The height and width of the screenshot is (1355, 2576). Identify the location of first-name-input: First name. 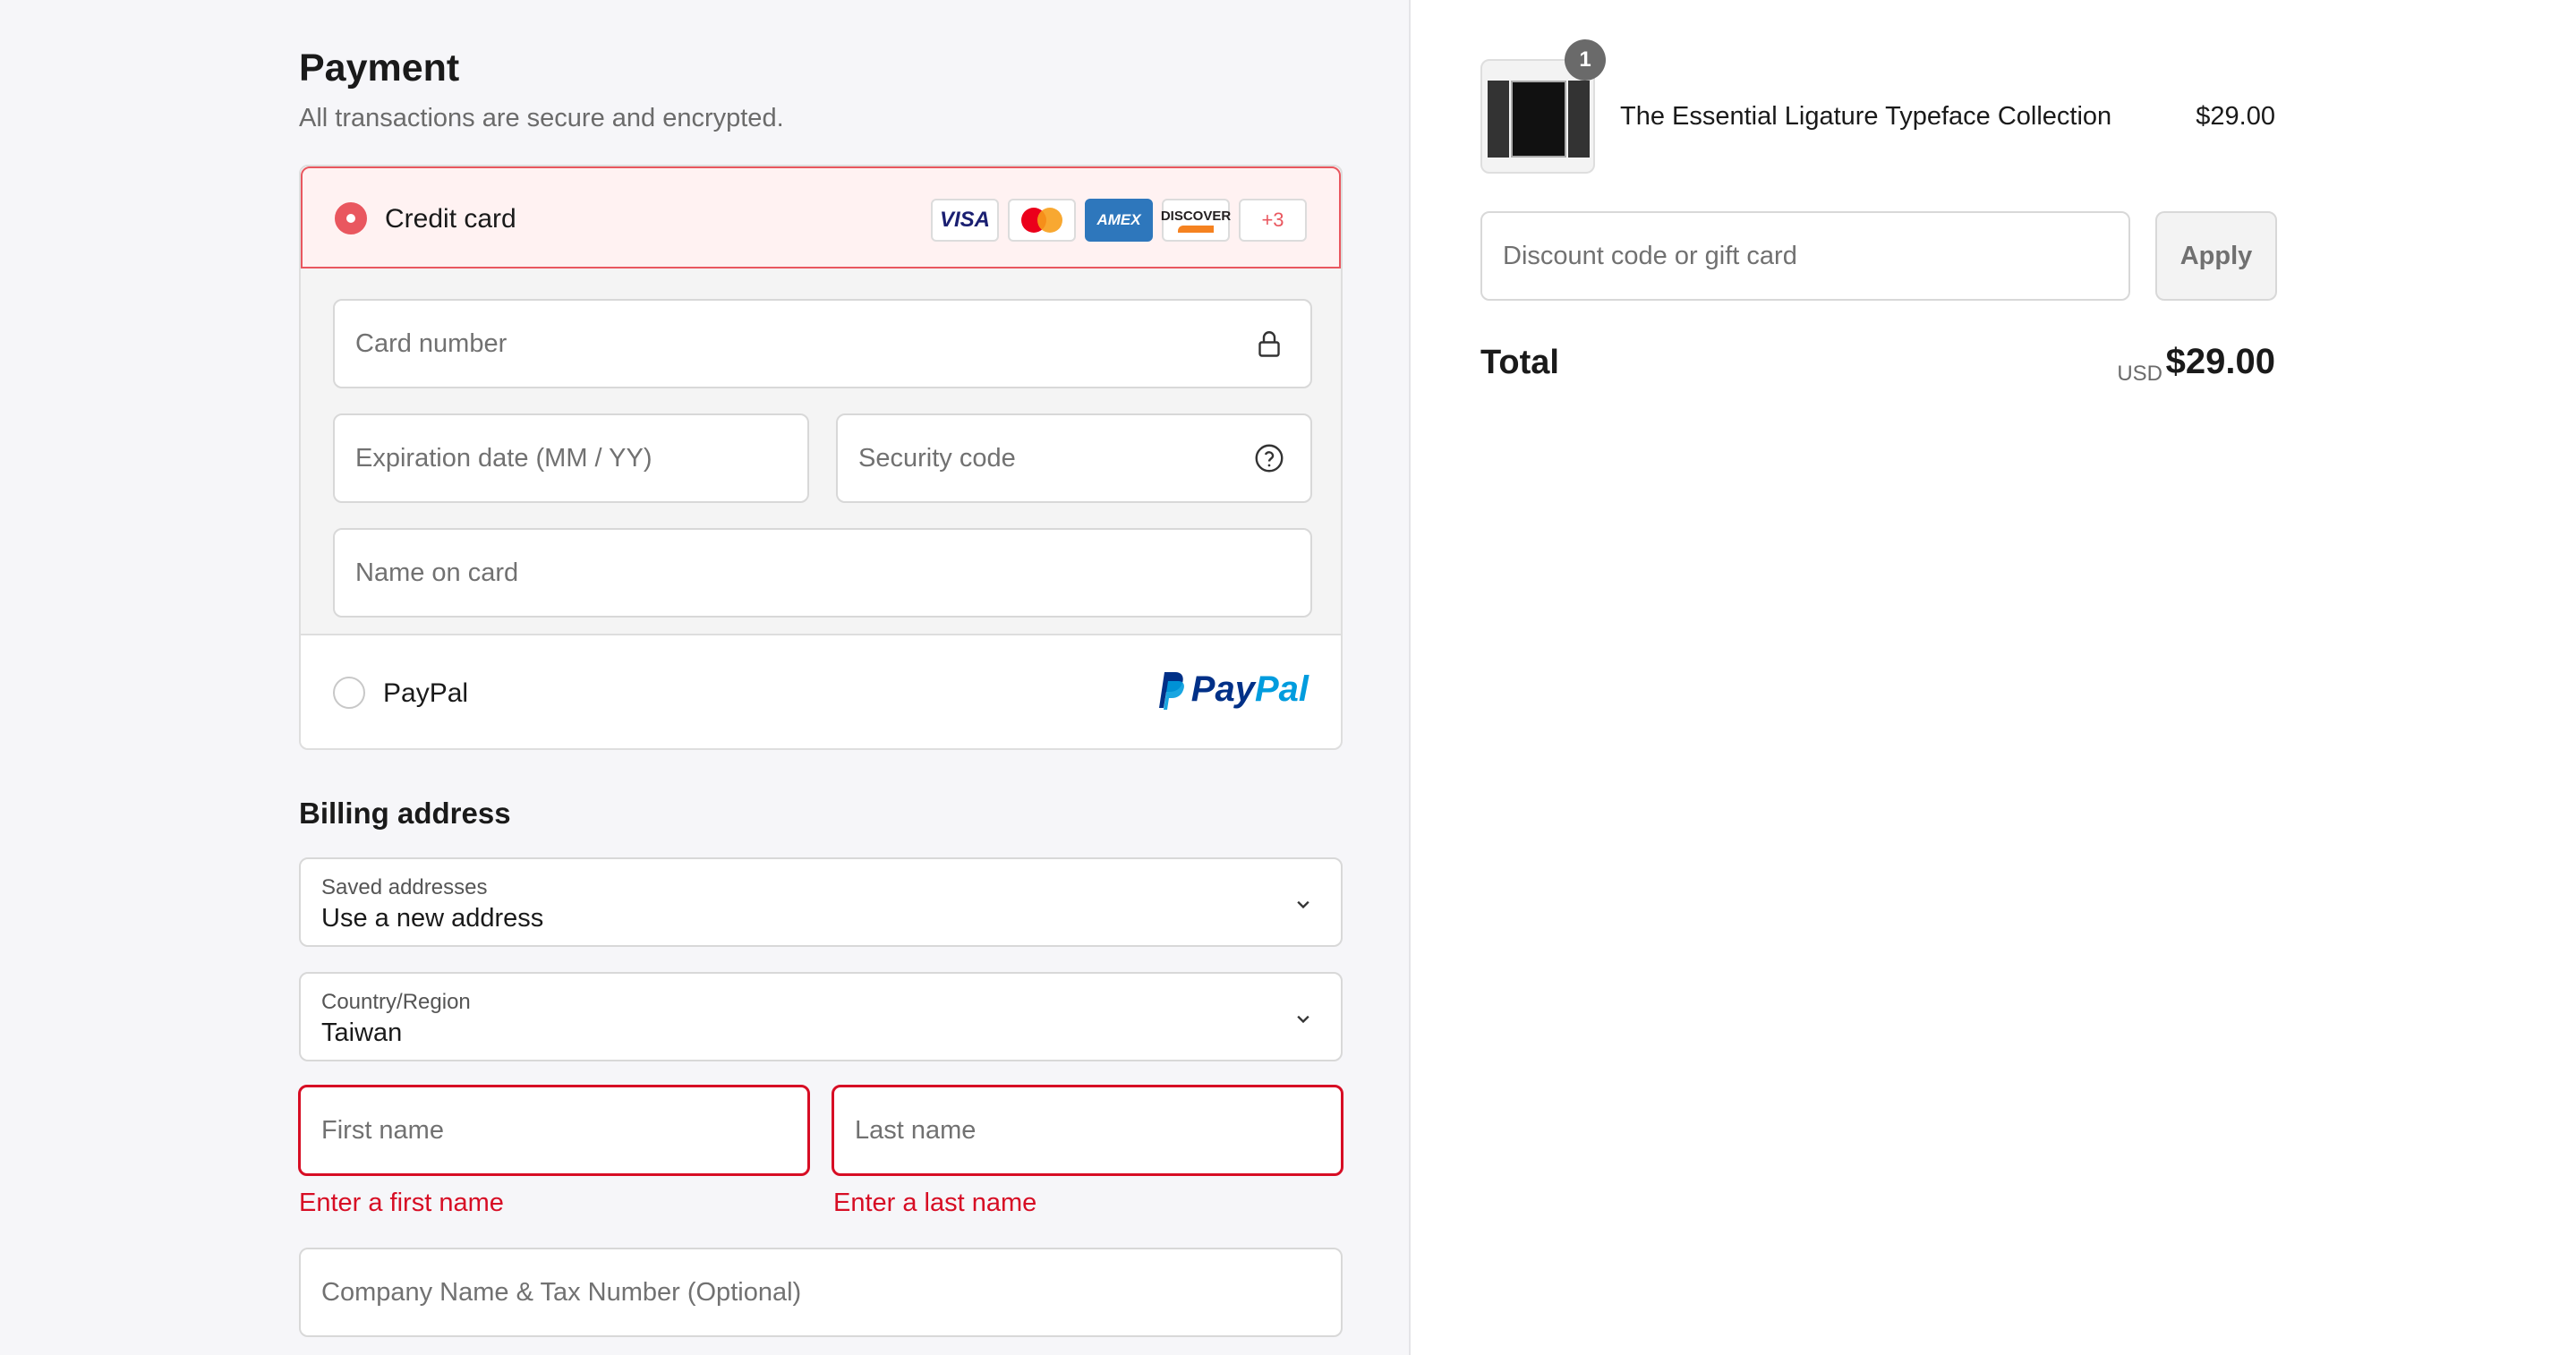
(554, 1130).